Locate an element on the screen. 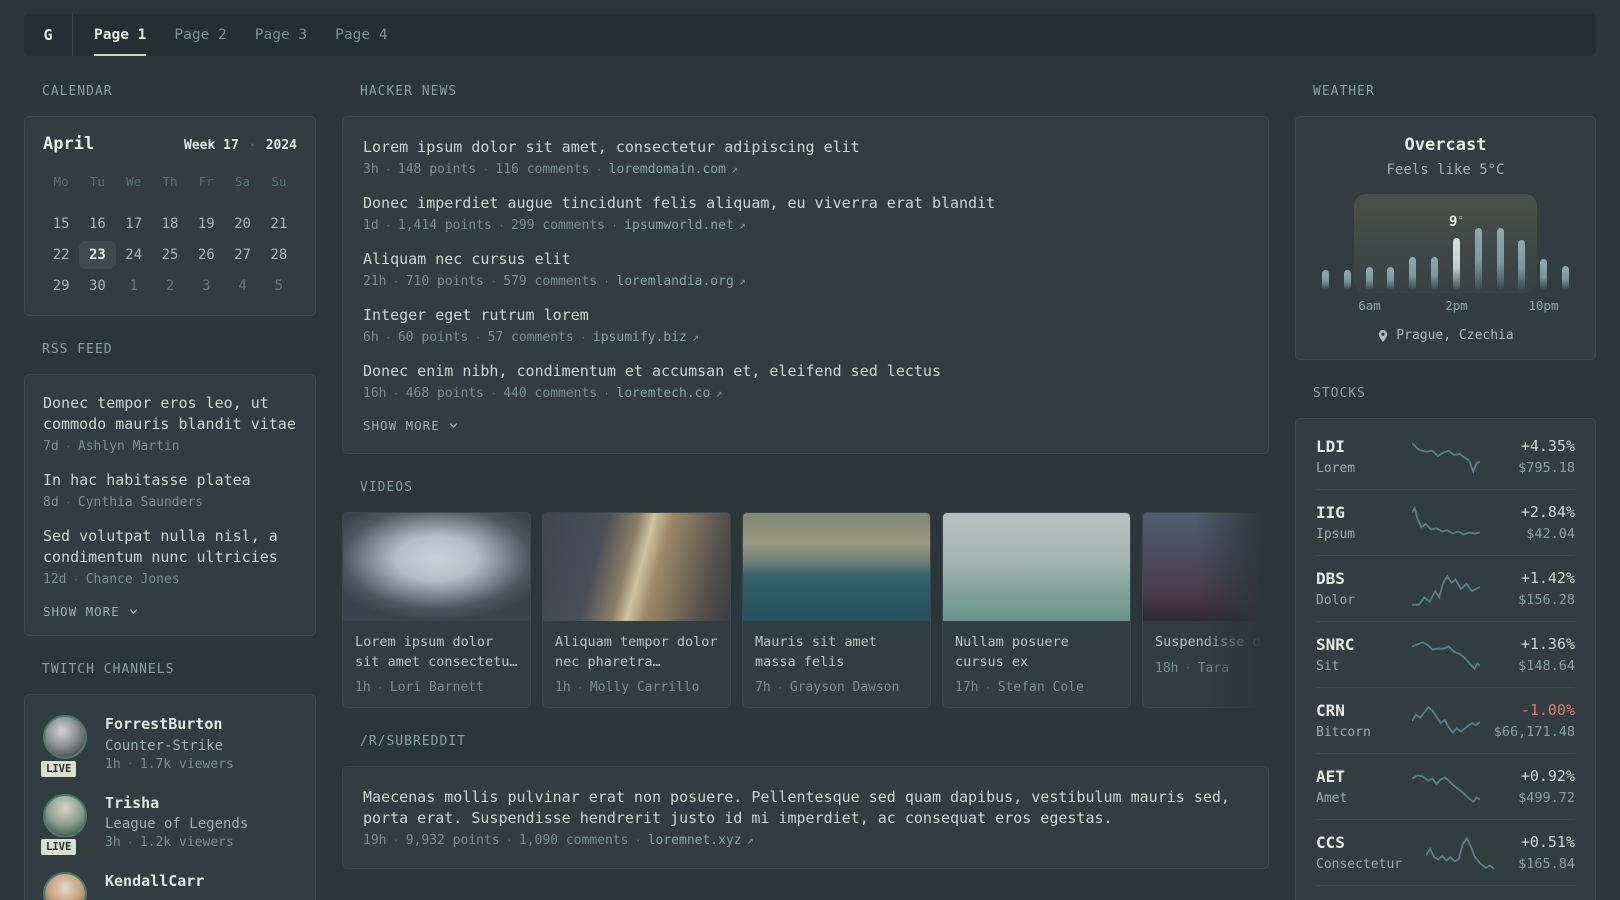 Image resolution: width=1620 pixels, height=900 pixels. avatar: LIVE is located at coordinates (64, 825).